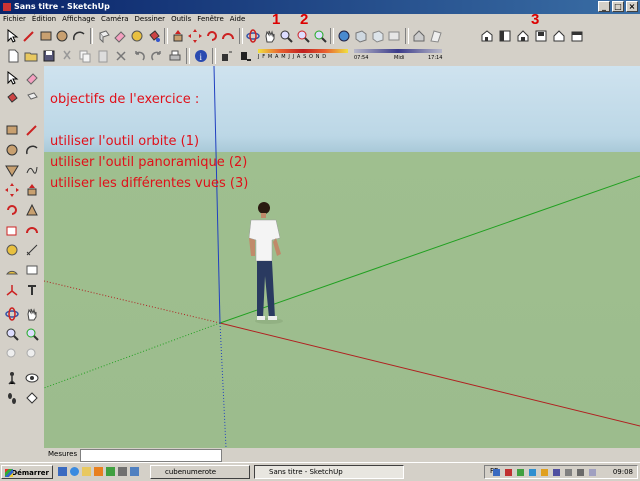 The width and height of the screenshot is (640, 481). I want to click on task-sketchup: Sans titre - SketchUp, so click(329, 472).